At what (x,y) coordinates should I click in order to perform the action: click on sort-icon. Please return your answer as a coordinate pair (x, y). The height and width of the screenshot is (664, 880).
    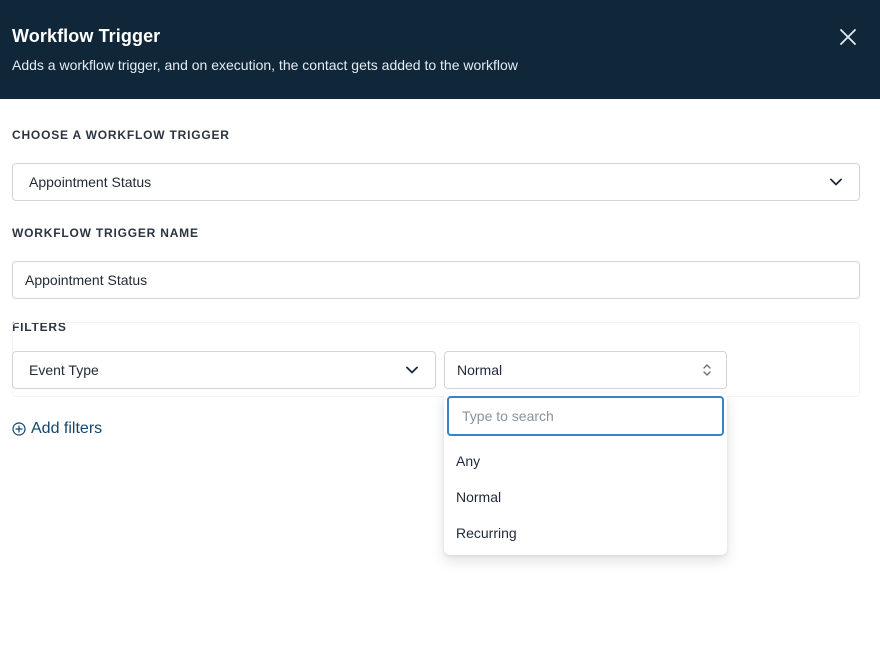
    Looking at the image, I should click on (707, 370).